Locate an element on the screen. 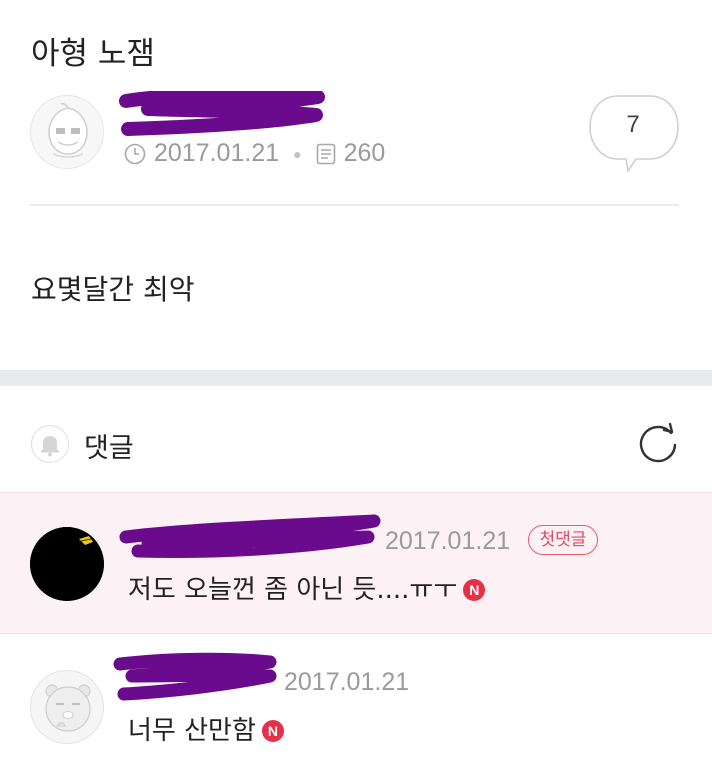 The image size is (712, 776). comment-count: 7 is located at coordinates (633, 124).